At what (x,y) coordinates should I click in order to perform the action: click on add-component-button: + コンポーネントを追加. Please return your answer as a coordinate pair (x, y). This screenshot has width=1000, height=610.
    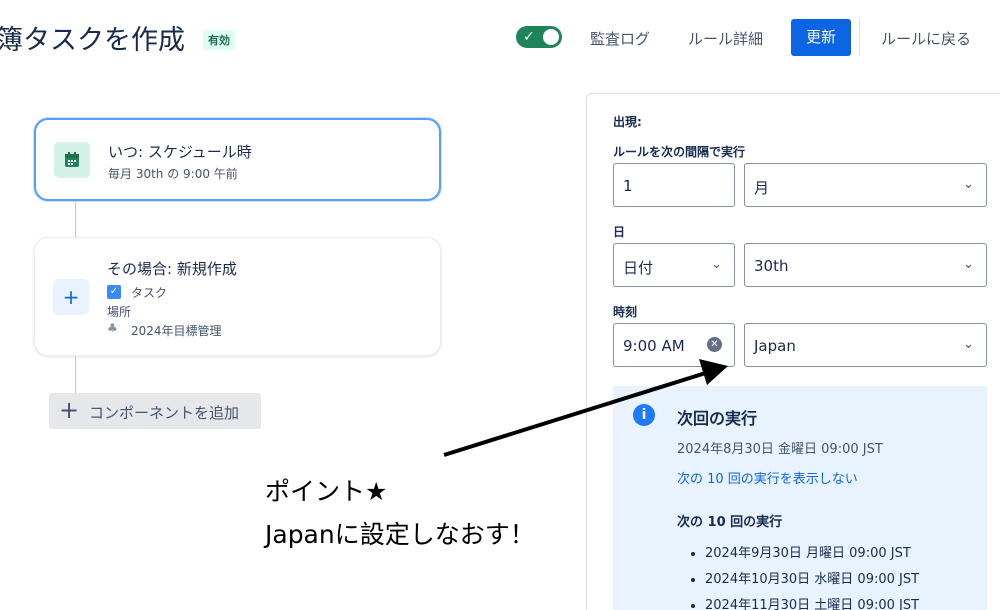
    Looking at the image, I should click on (155, 411).